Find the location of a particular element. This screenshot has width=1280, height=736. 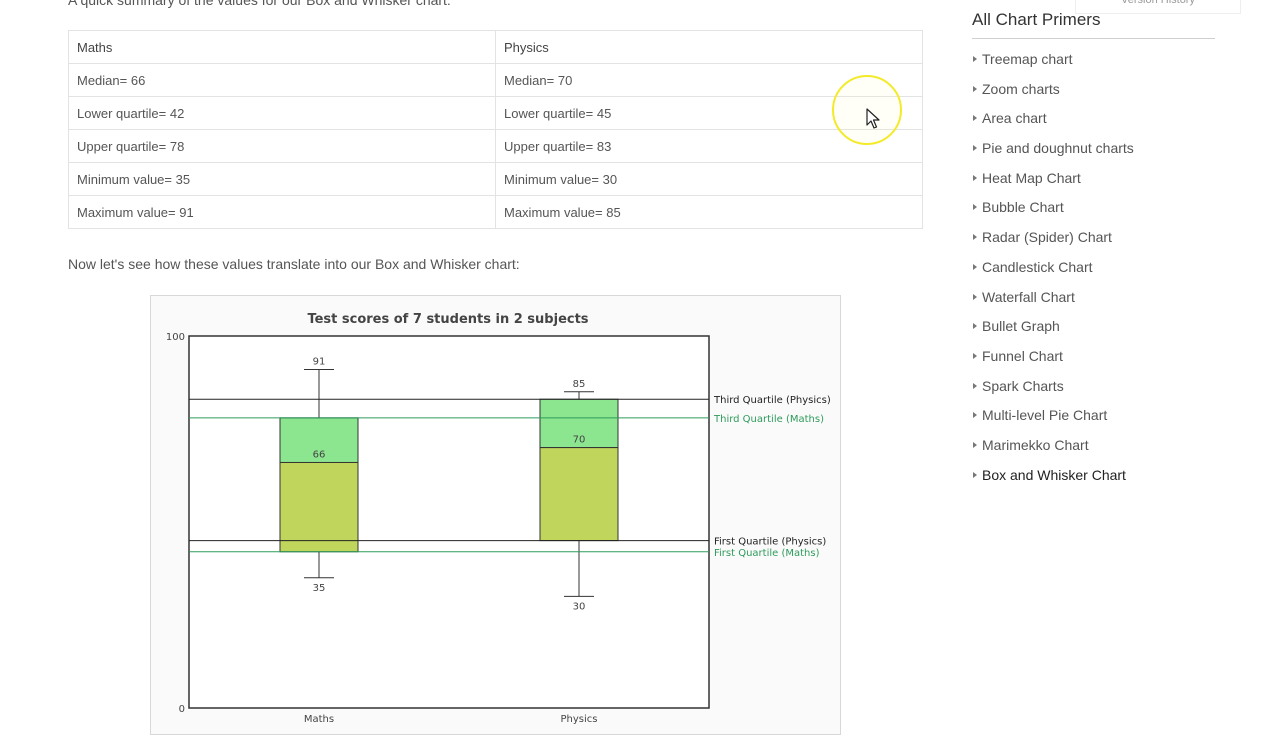

sidebar-item-funnel: Funnel Chart is located at coordinates (1093, 359).